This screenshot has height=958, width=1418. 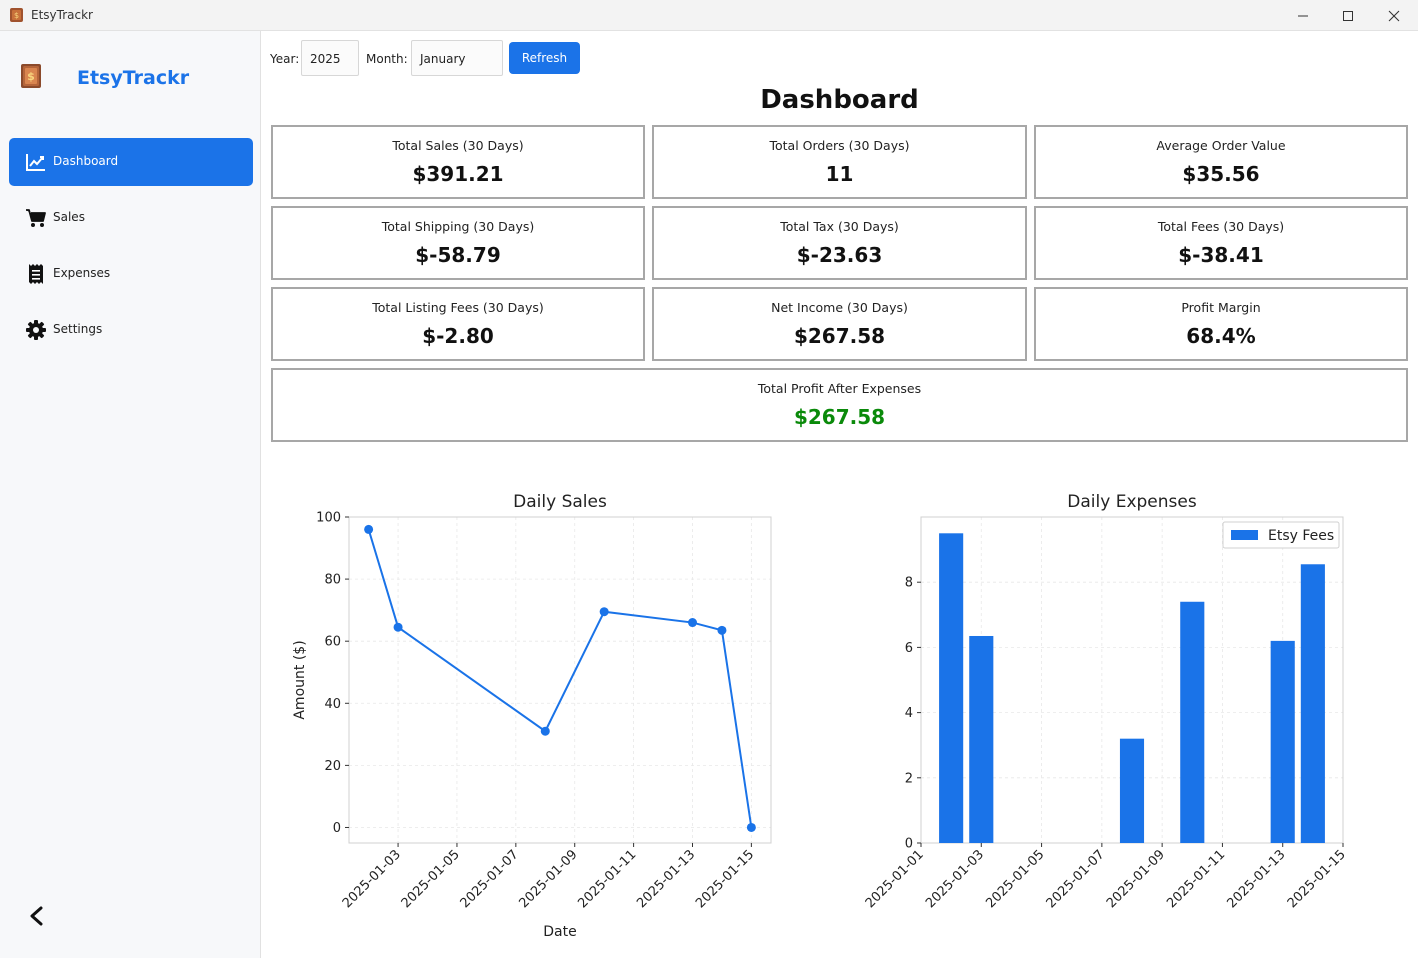 What do you see at coordinates (37, 916) in the screenshot?
I see `collapse-sidebar-button` at bounding box center [37, 916].